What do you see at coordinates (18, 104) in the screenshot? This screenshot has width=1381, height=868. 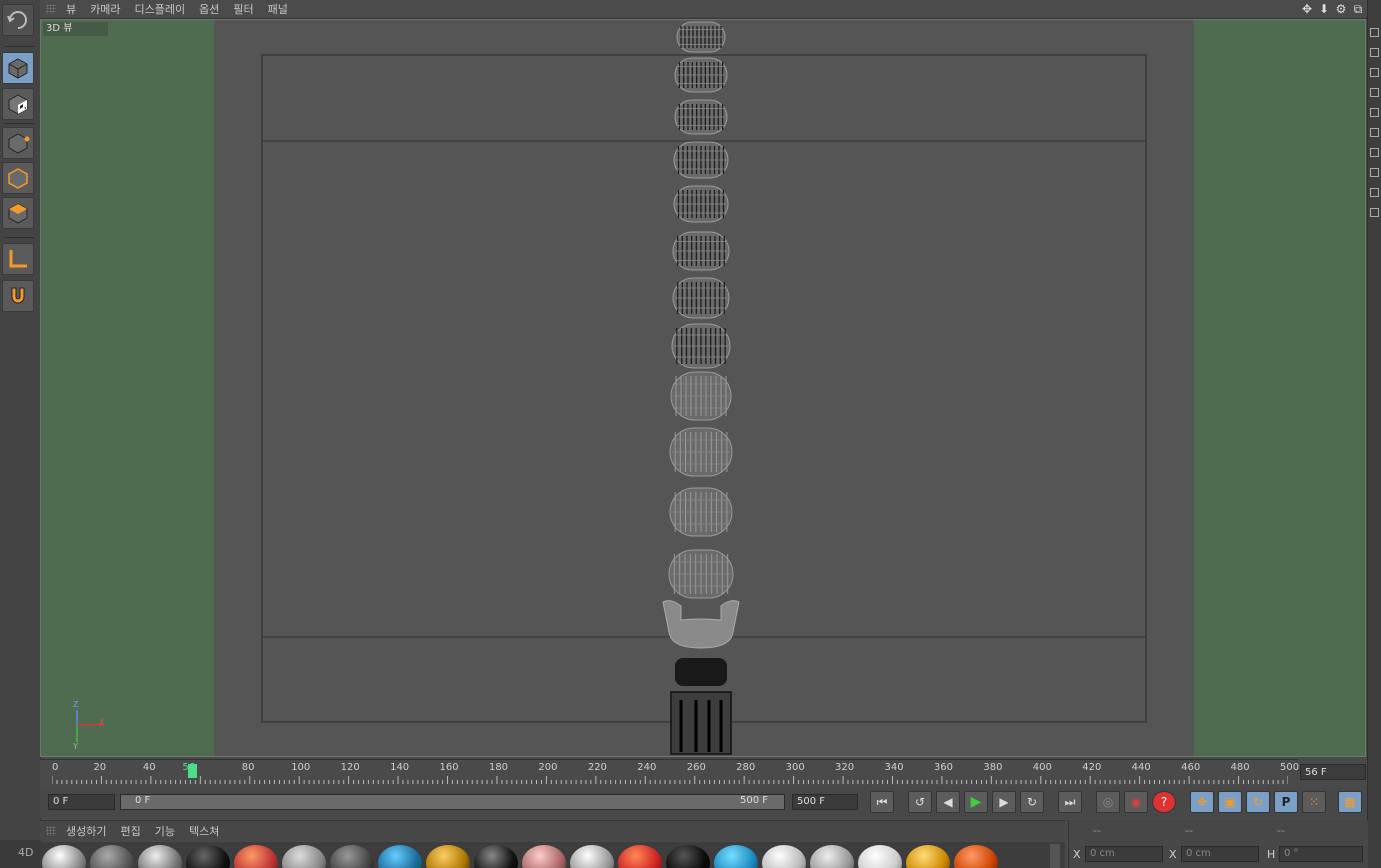 I see `texture-mode-button` at bounding box center [18, 104].